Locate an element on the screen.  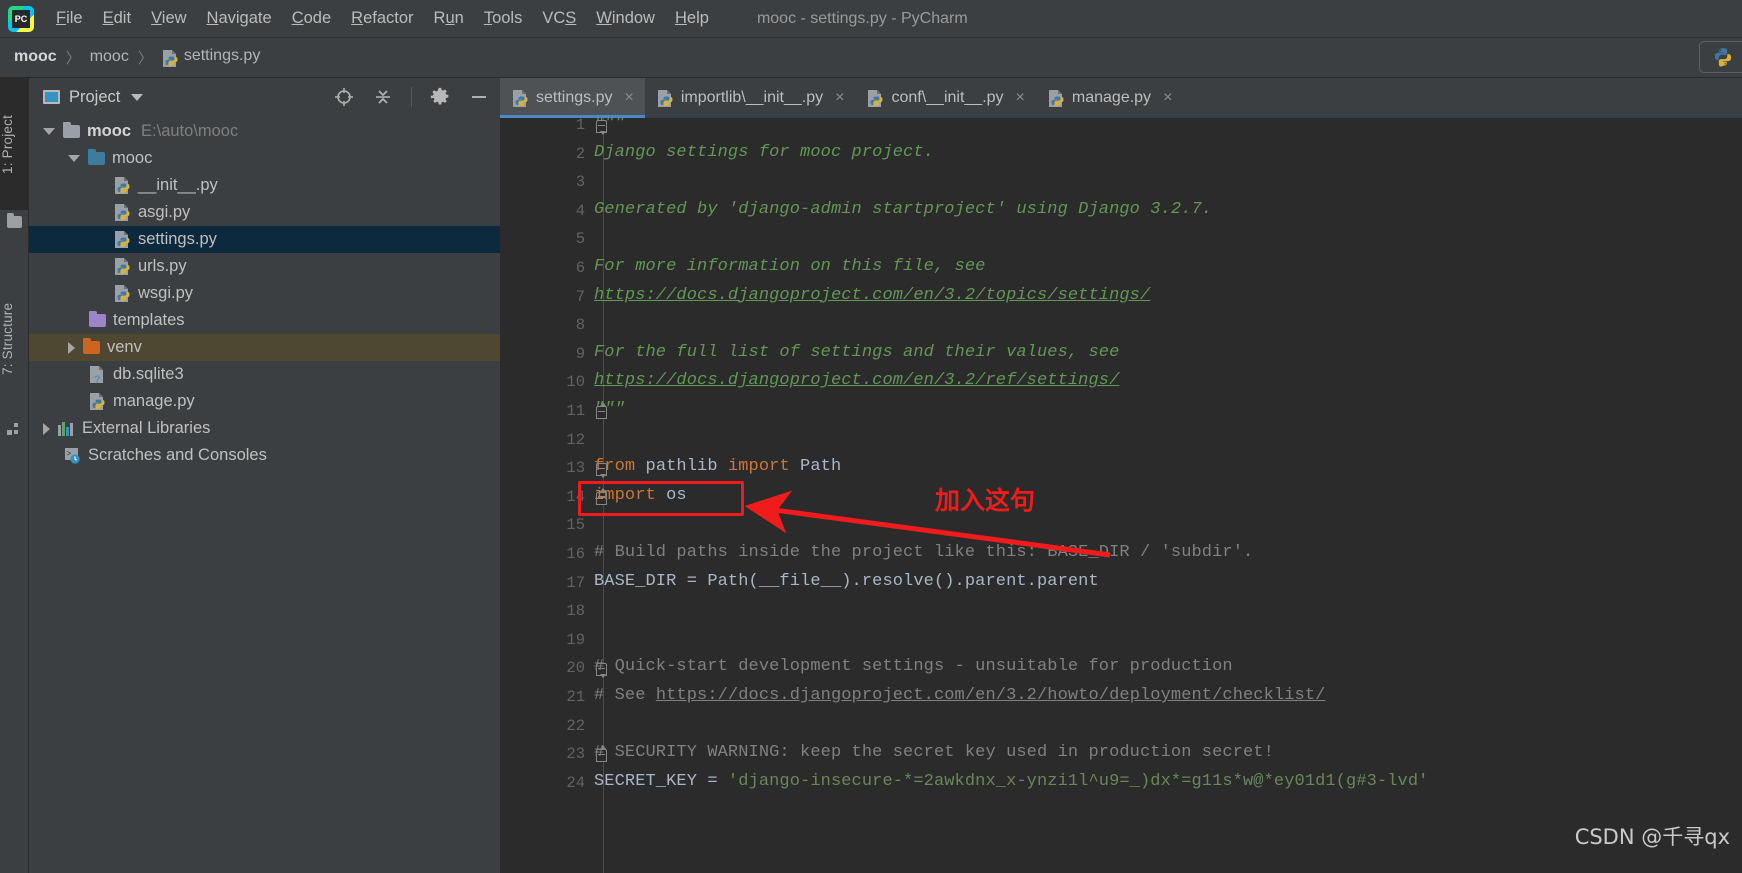
menu-vcs: VCS is located at coordinates (559, 18).